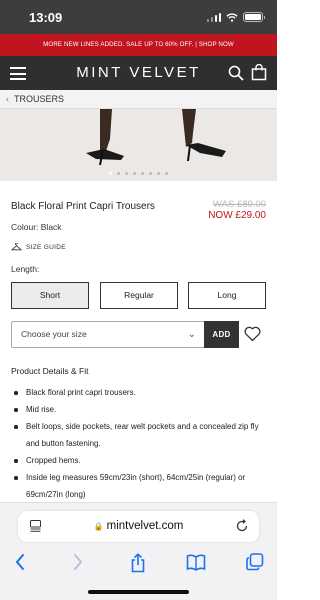 Image resolution: width=320 pixels, height=600 pixels. Describe the element at coordinates (141, 392) in the screenshot. I see `list-item: Black floral print capri trousers.` at that location.